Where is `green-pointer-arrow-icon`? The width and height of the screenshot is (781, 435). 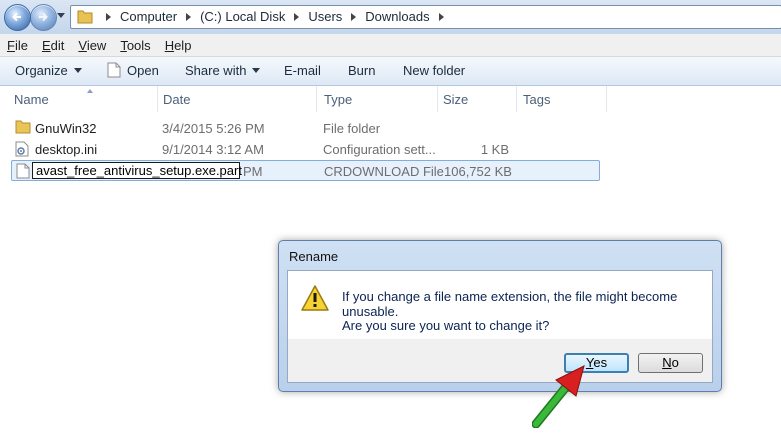 green-pointer-arrow-icon is located at coordinates (558, 396).